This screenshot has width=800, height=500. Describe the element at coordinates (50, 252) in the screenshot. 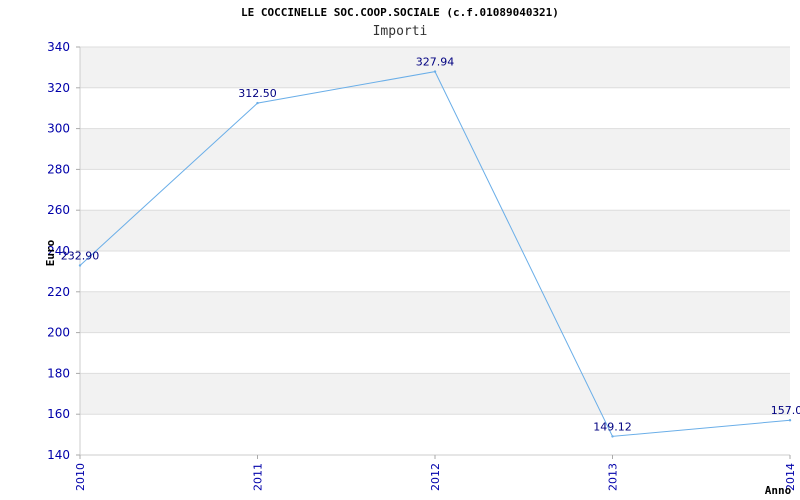

I see `y-axis-label: Euro` at that location.